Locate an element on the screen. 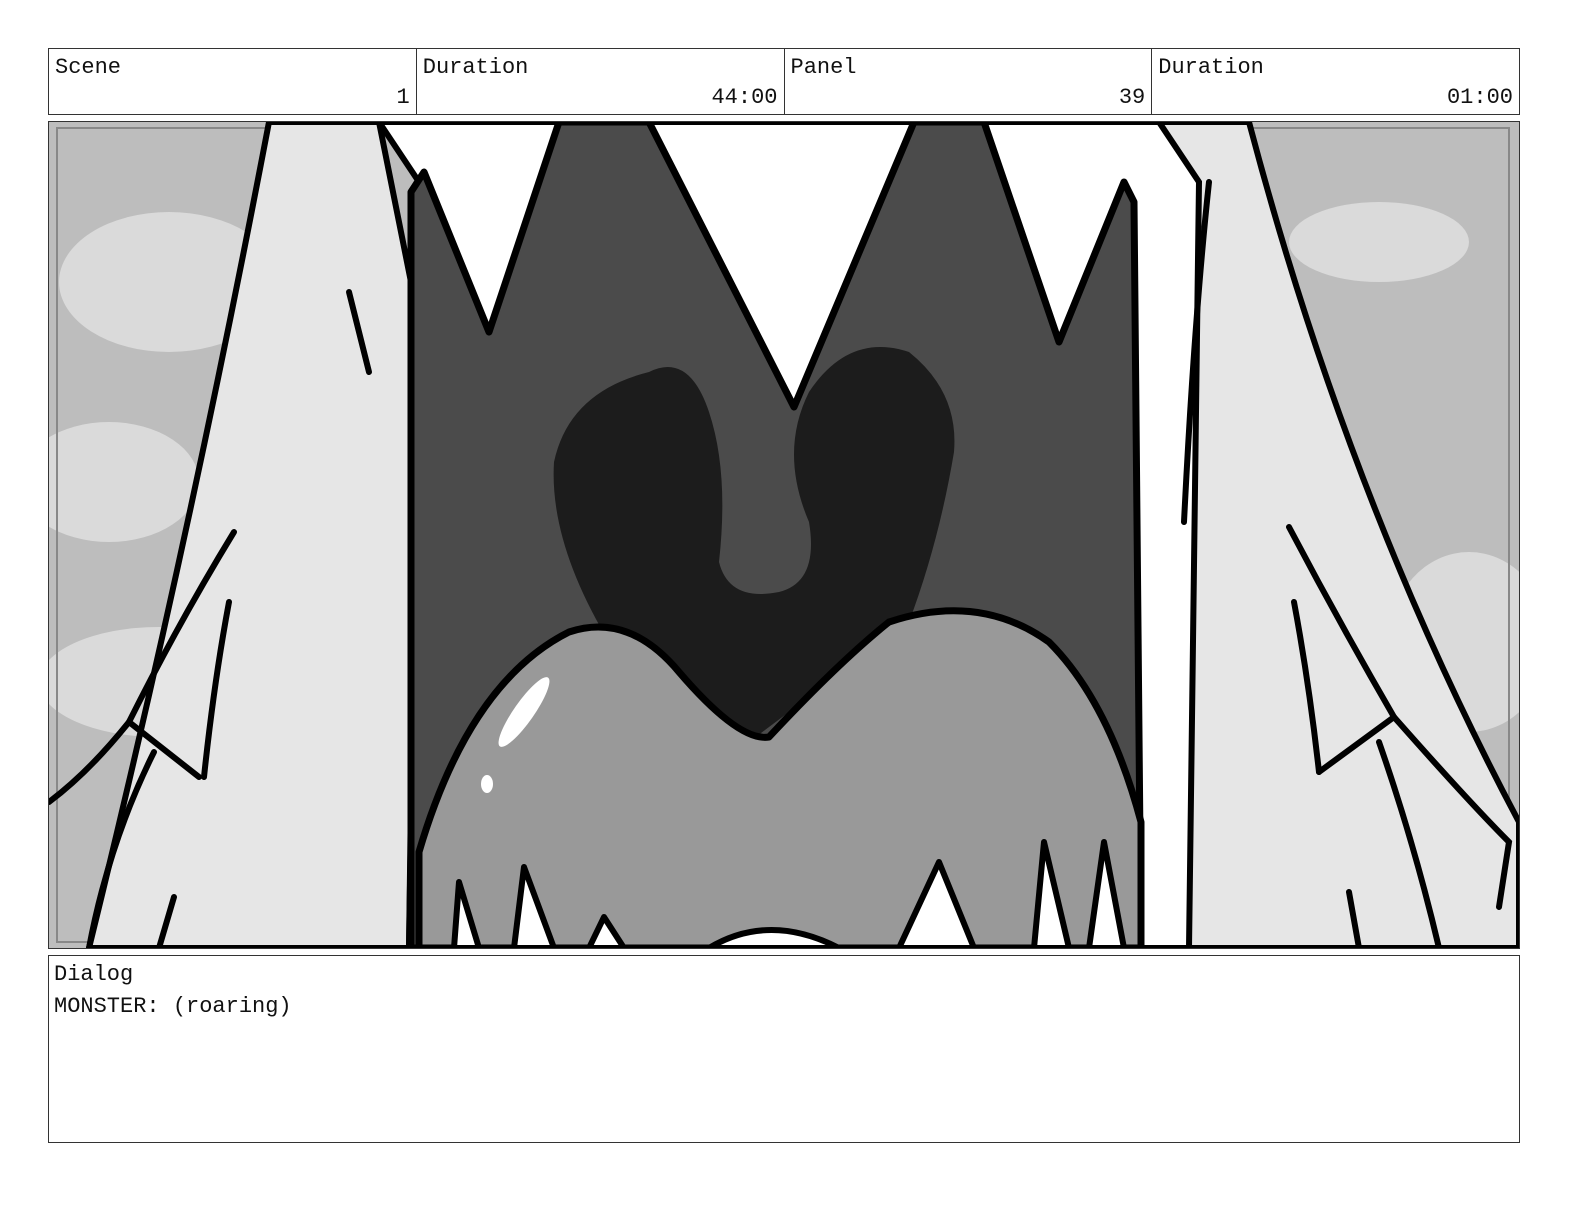 This screenshot has width=1582, height=1225. panel-value: 39 is located at coordinates (1132, 97).